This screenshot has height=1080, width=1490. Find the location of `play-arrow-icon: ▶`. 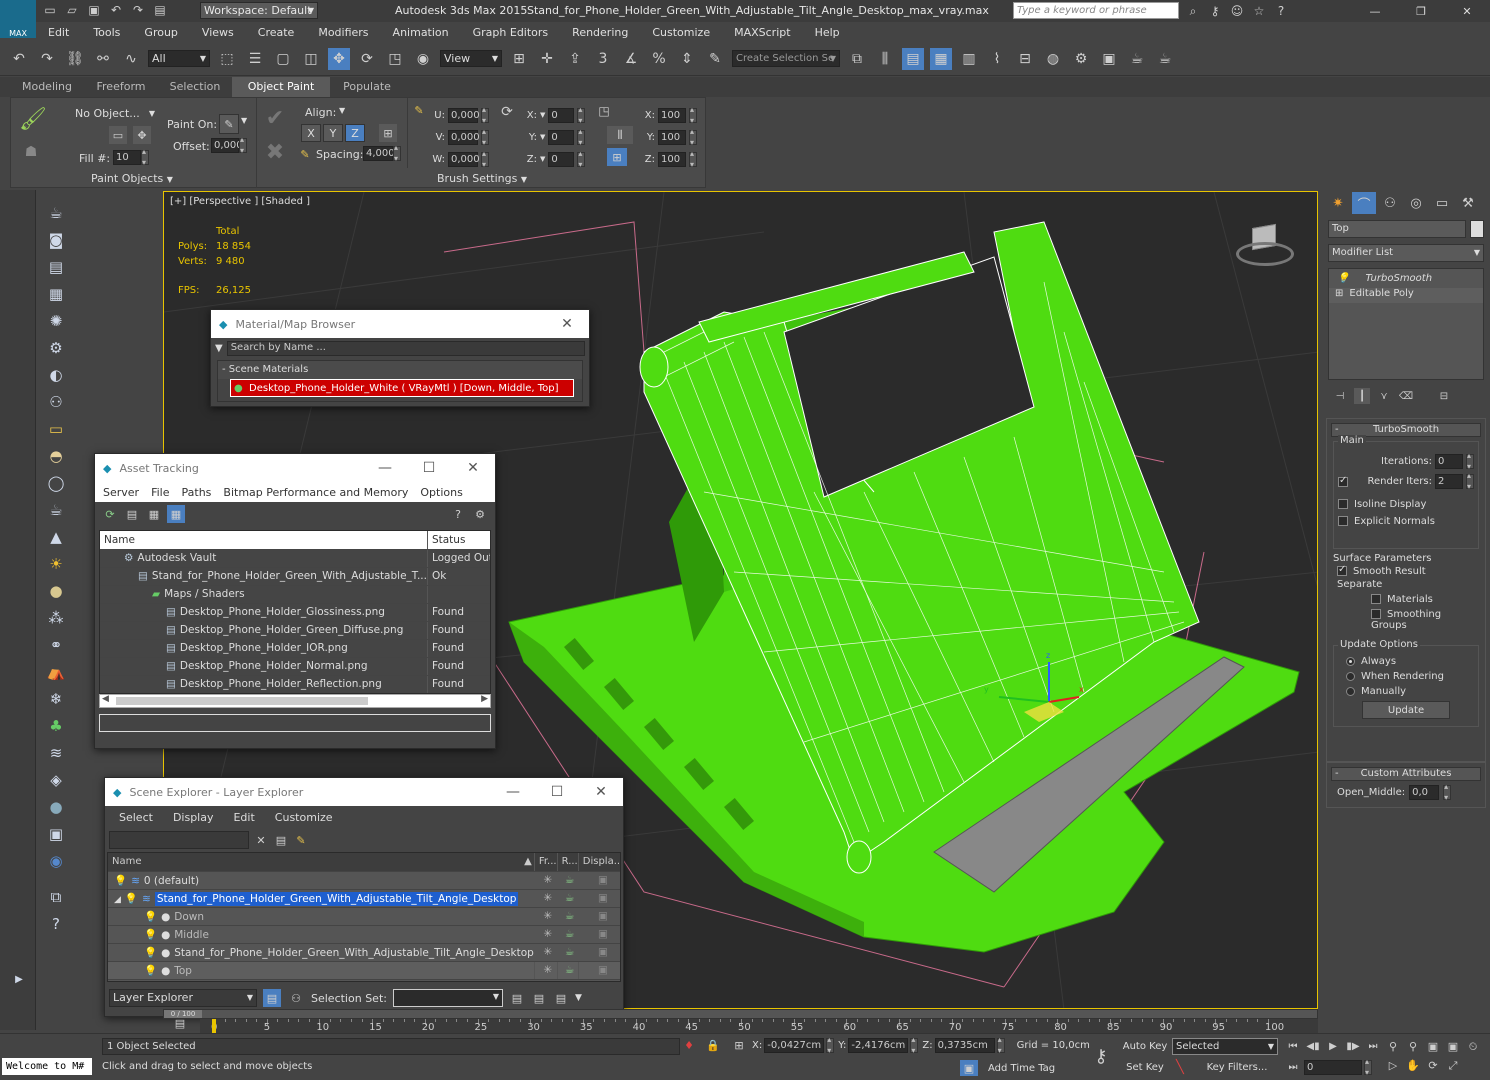

play-arrow-icon: ▶ is located at coordinates (19, 979).